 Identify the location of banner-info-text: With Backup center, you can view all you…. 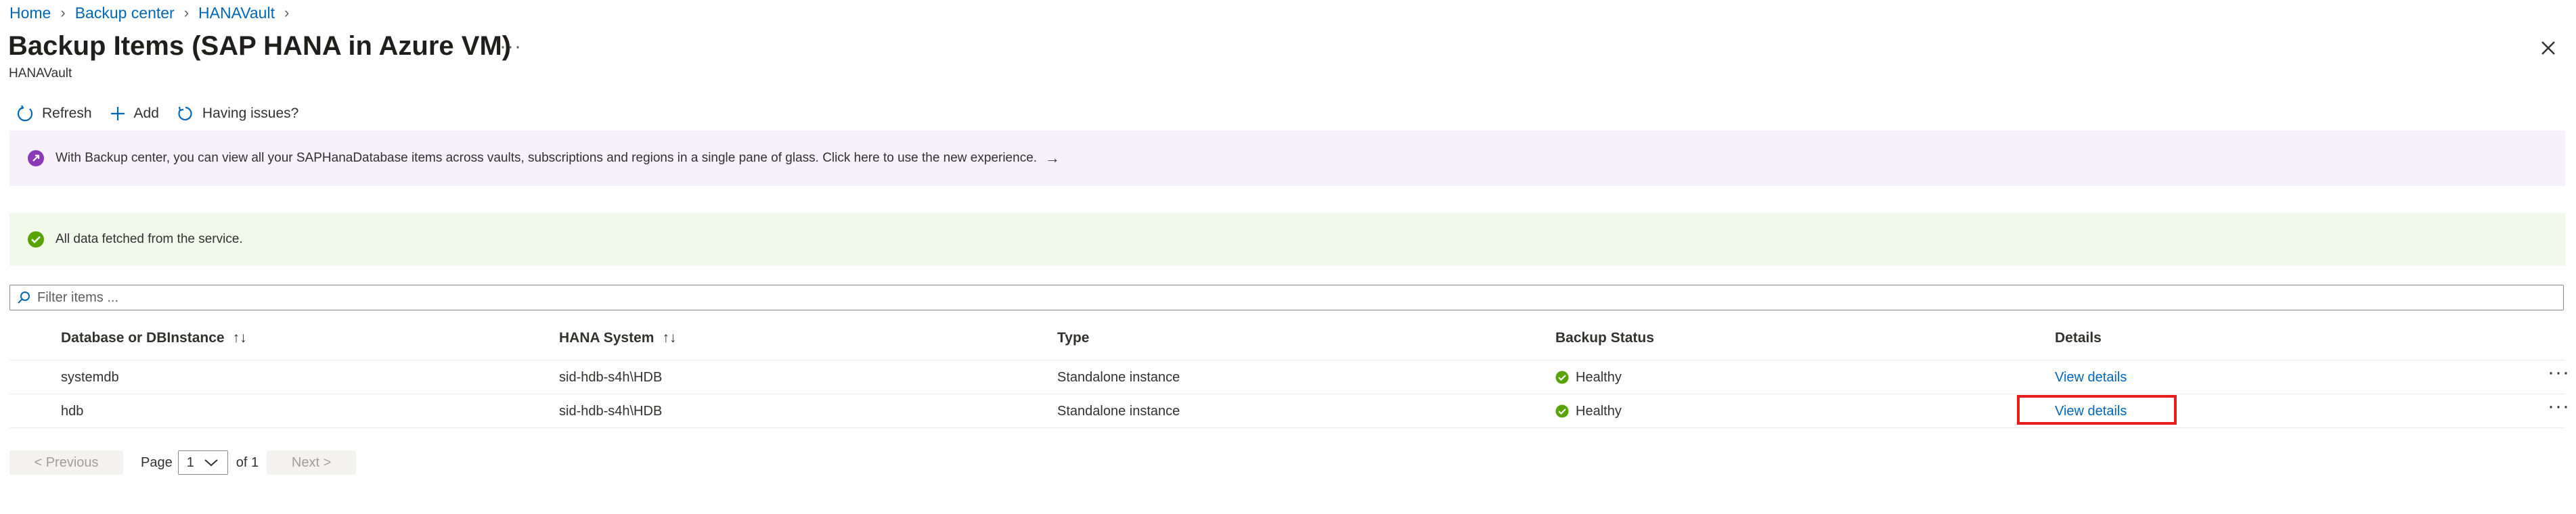
(546, 158).